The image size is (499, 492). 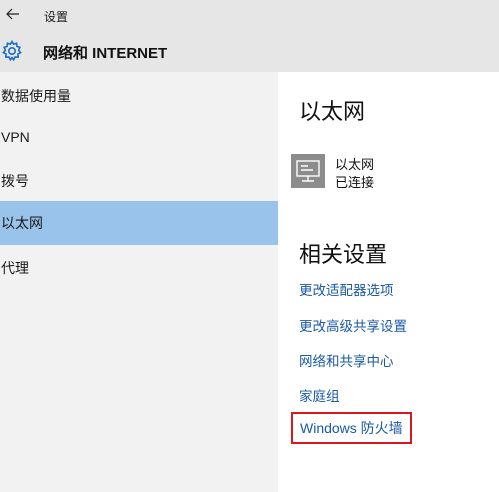 I want to click on sidebar-item-label: 代理, so click(x=15, y=268).